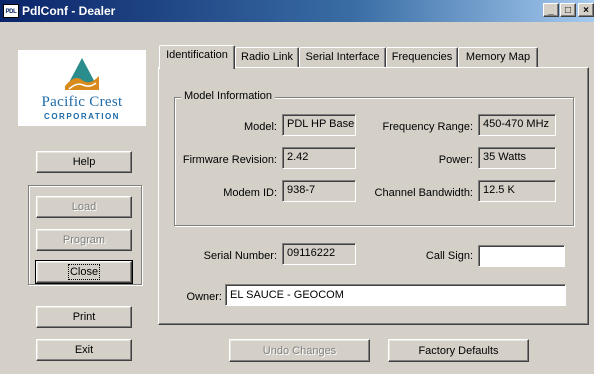 This screenshot has width=594, height=374. I want to click on close-button: Close, so click(84, 272).